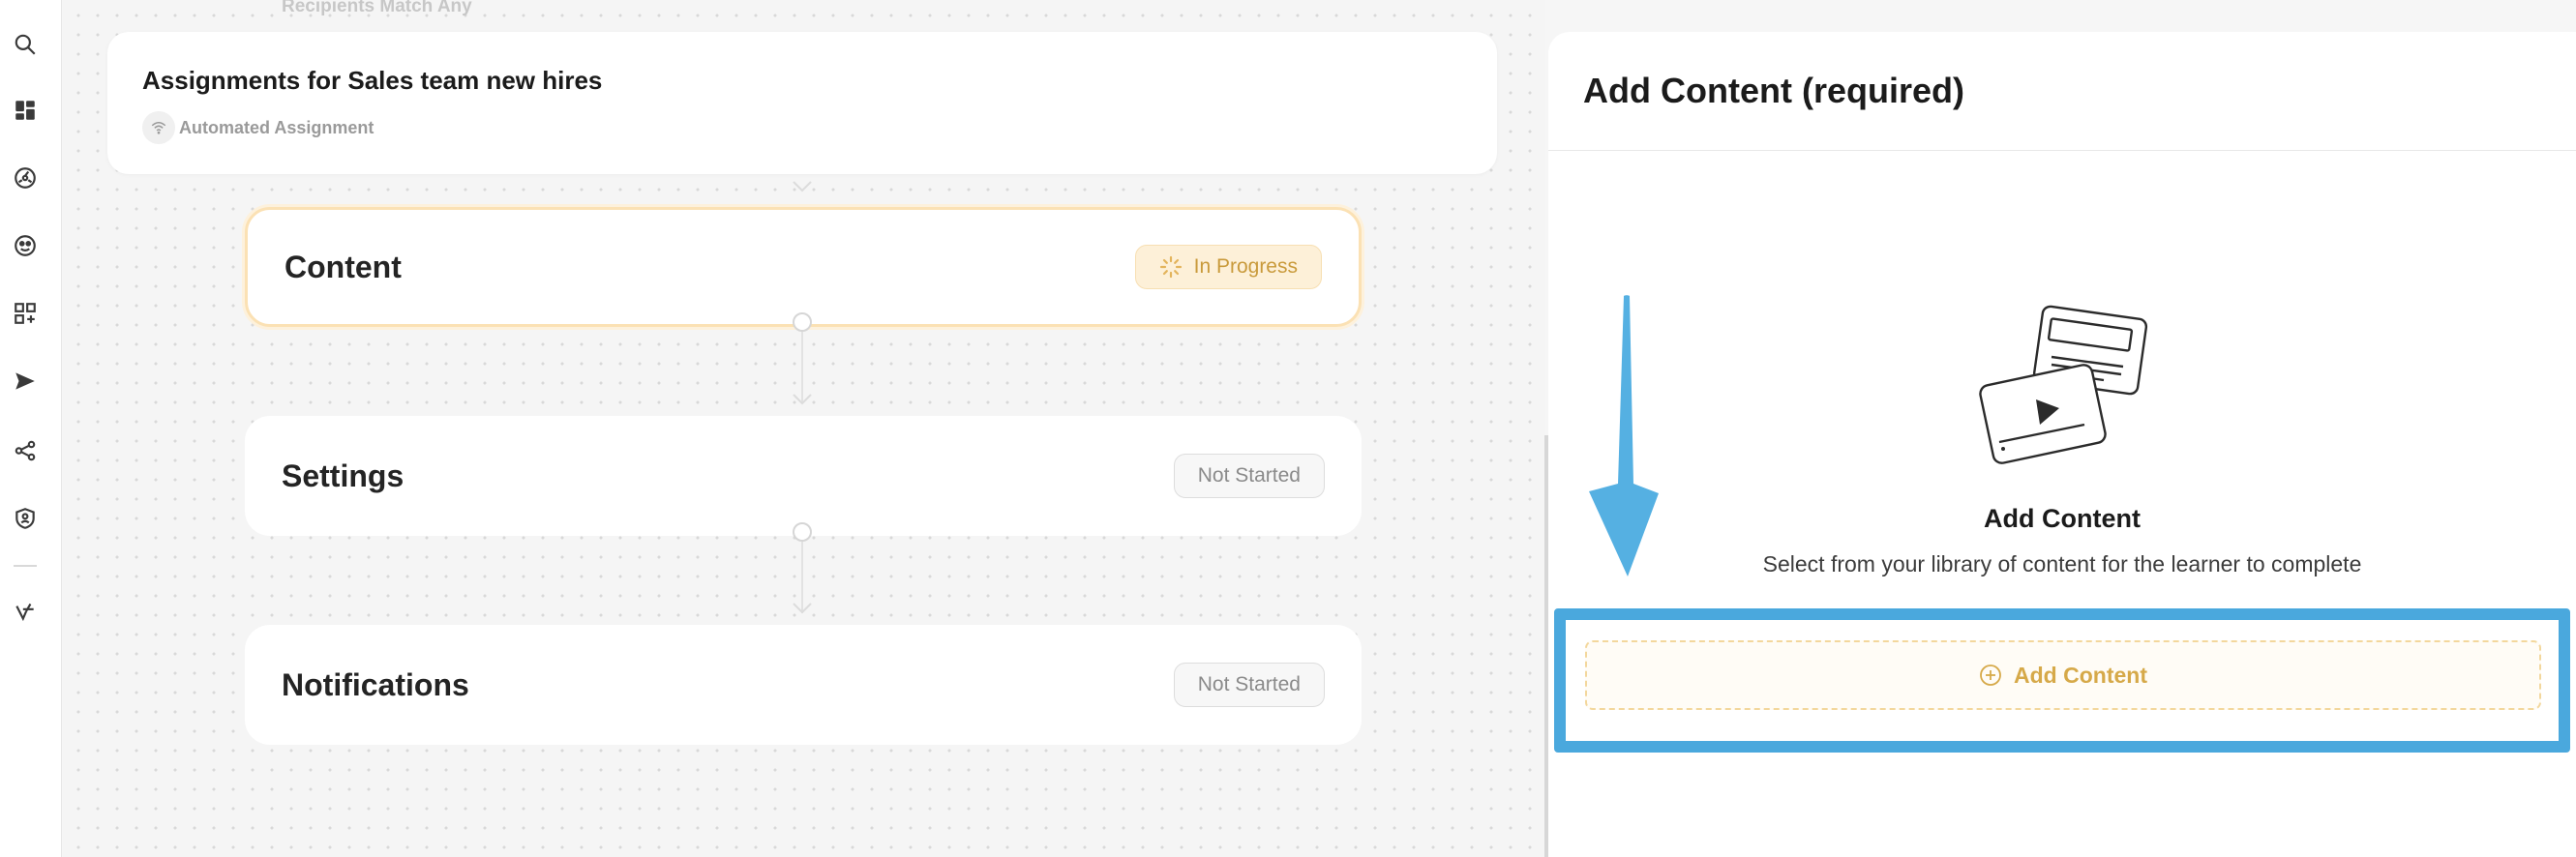  Describe the element at coordinates (343, 267) in the screenshot. I see `step-title: Content` at that location.